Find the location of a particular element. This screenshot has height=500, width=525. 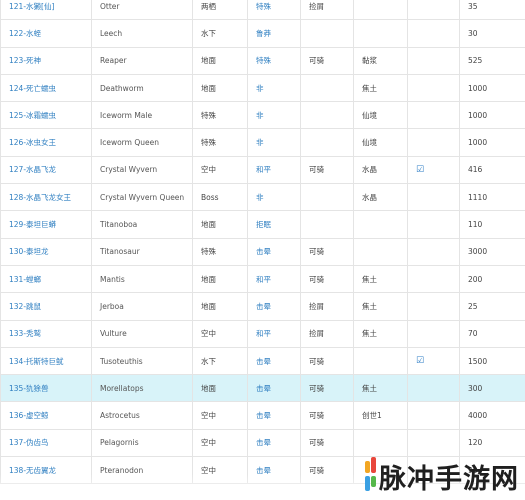

creature-english-name: Morellatops is located at coordinates (142, 388).